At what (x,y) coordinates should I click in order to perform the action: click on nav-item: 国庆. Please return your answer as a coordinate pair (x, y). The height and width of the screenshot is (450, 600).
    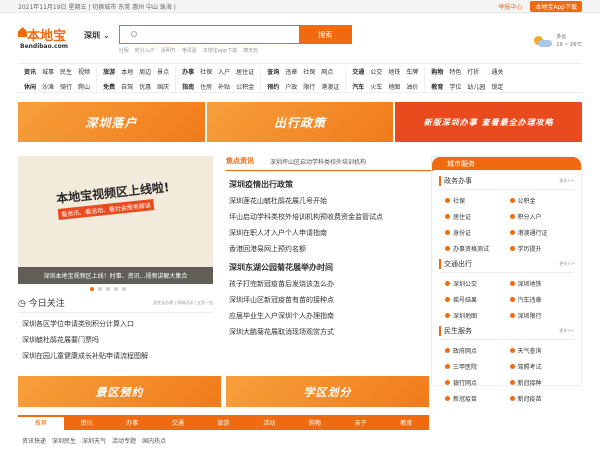
    Looking at the image, I should click on (163, 87).